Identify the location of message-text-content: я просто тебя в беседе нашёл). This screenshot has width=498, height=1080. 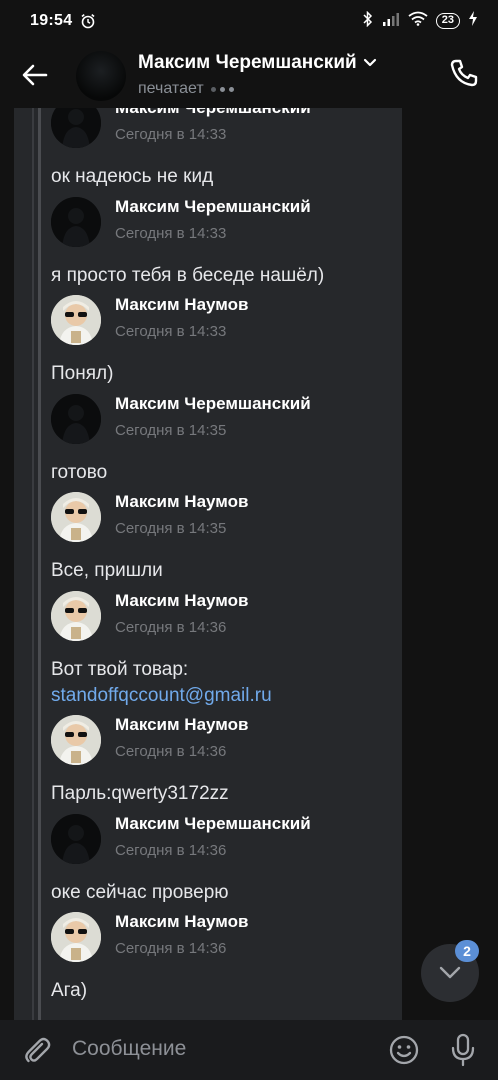
(188, 275).